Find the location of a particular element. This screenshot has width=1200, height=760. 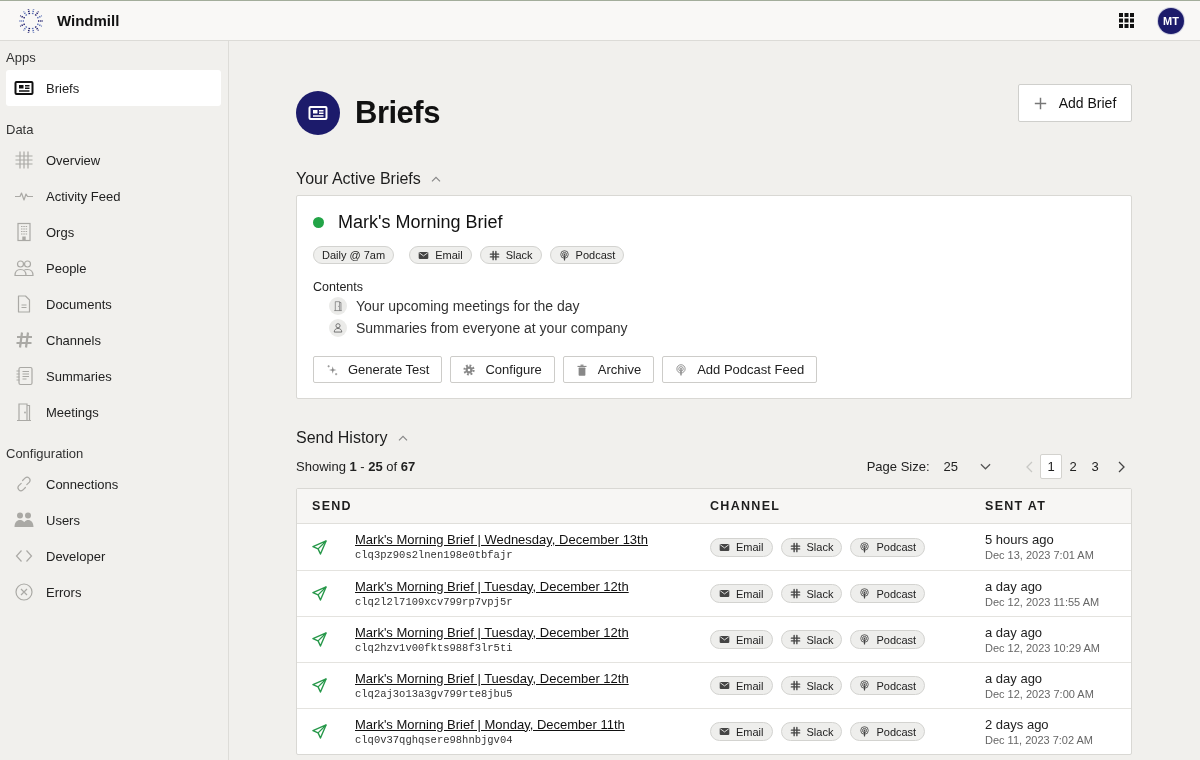

logo-icon is located at coordinates (31, 20).